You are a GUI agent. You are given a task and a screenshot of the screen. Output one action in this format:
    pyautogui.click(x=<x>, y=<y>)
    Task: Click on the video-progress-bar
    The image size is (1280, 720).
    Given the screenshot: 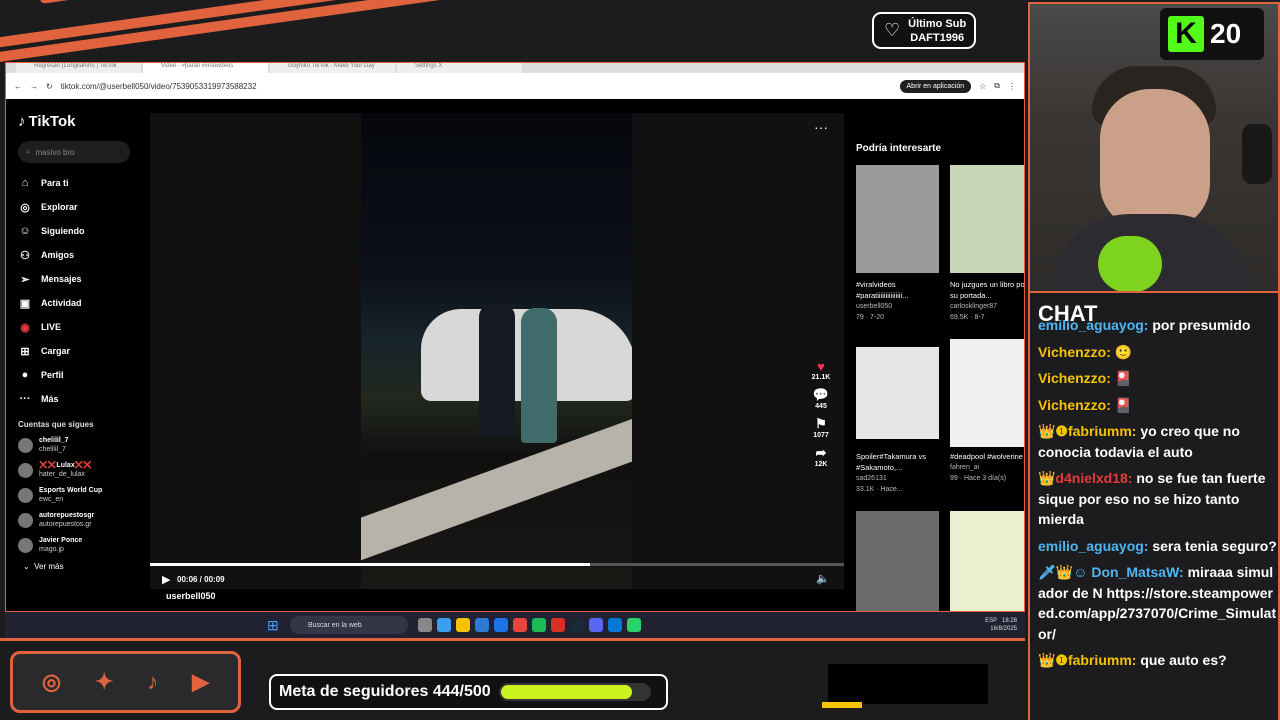 What is the action you would take?
    pyautogui.click(x=497, y=564)
    